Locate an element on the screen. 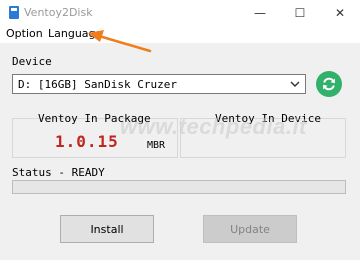  close-icon: ✕ is located at coordinates (340, 13).